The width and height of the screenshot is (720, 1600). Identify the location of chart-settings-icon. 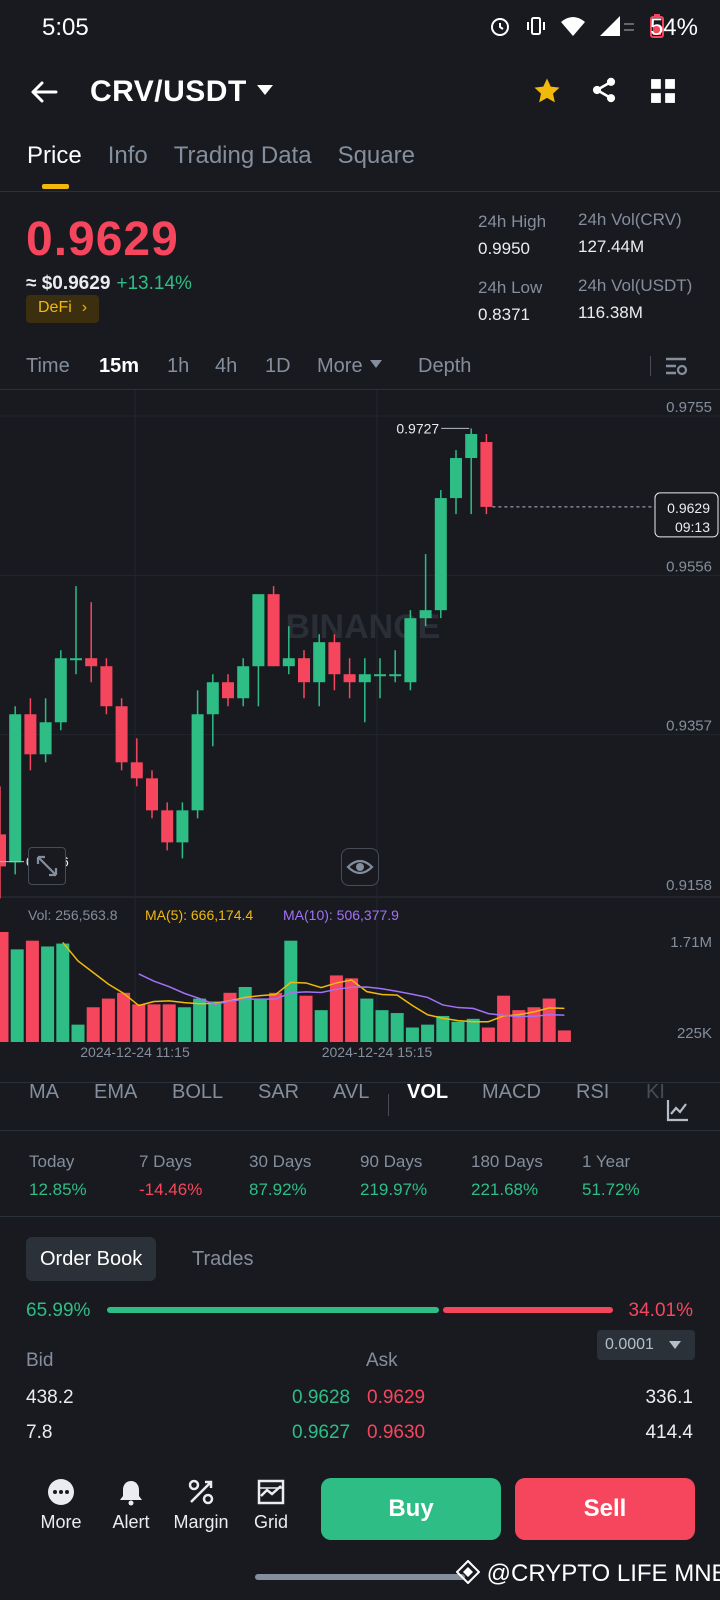
(676, 367).